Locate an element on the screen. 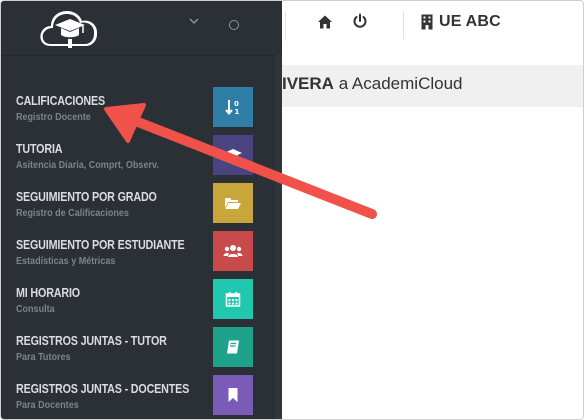 The width and height of the screenshot is (584, 420). users-icon is located at coordinates (233, 251).